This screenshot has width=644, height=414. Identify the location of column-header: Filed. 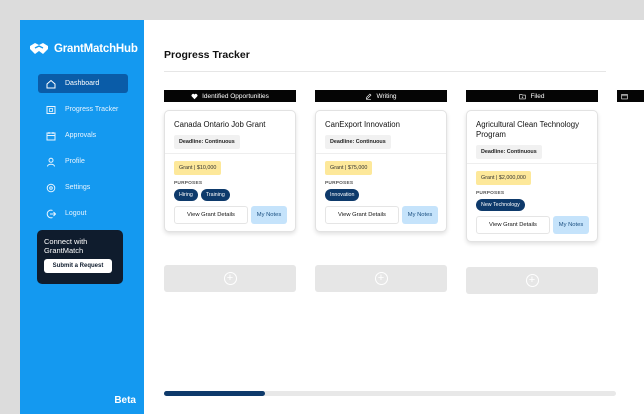
(532, 96).